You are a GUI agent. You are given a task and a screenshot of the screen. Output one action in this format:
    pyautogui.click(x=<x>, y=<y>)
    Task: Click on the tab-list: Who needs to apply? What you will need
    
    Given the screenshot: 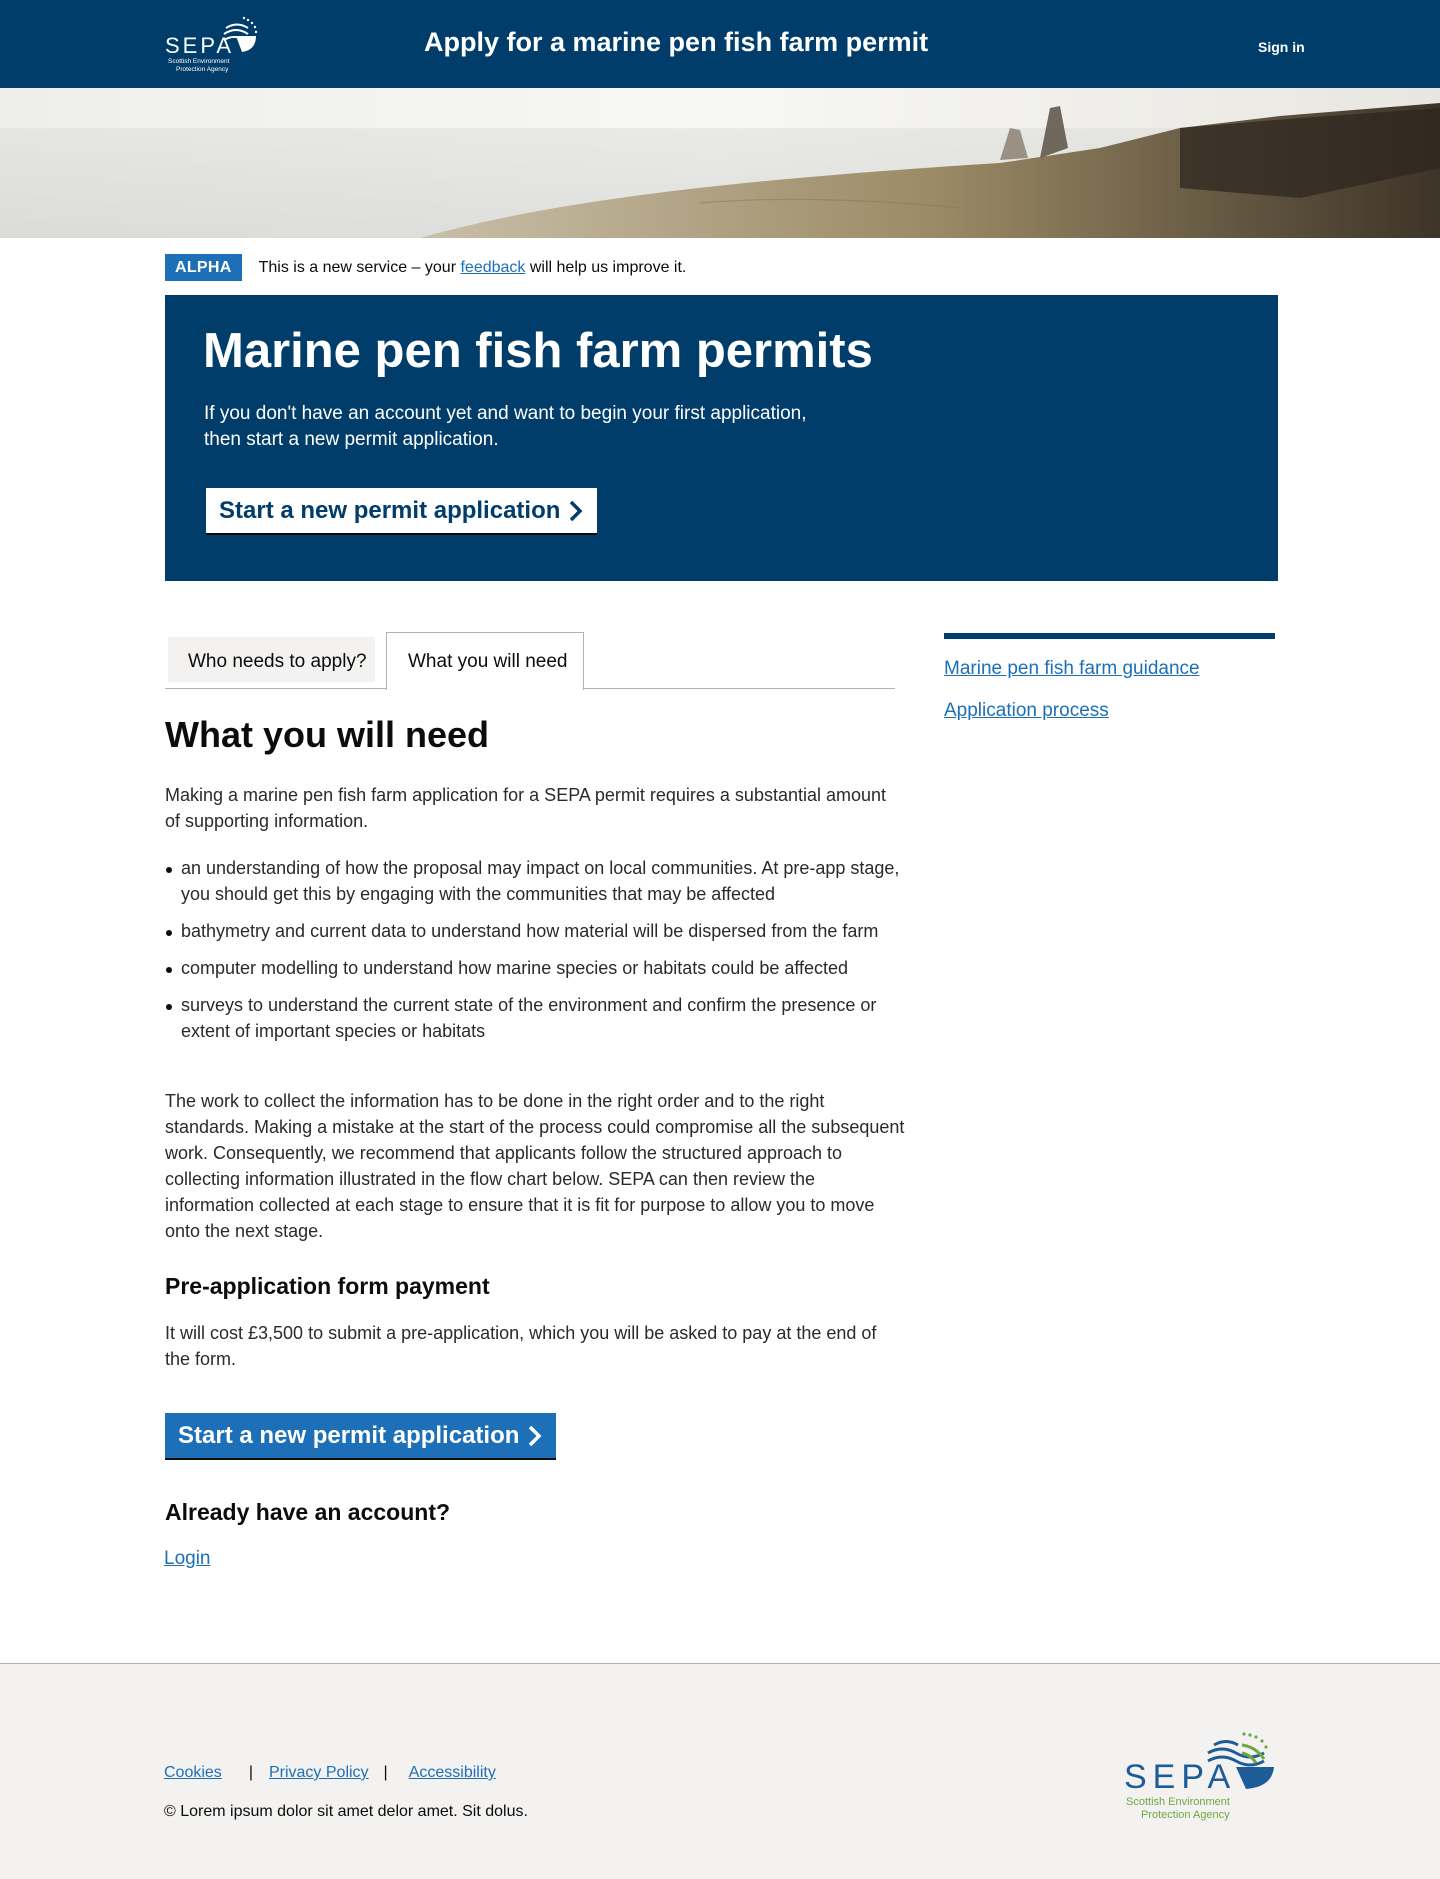 What is the action you would take?
    pyautogui.click(x=530, y=661)
    